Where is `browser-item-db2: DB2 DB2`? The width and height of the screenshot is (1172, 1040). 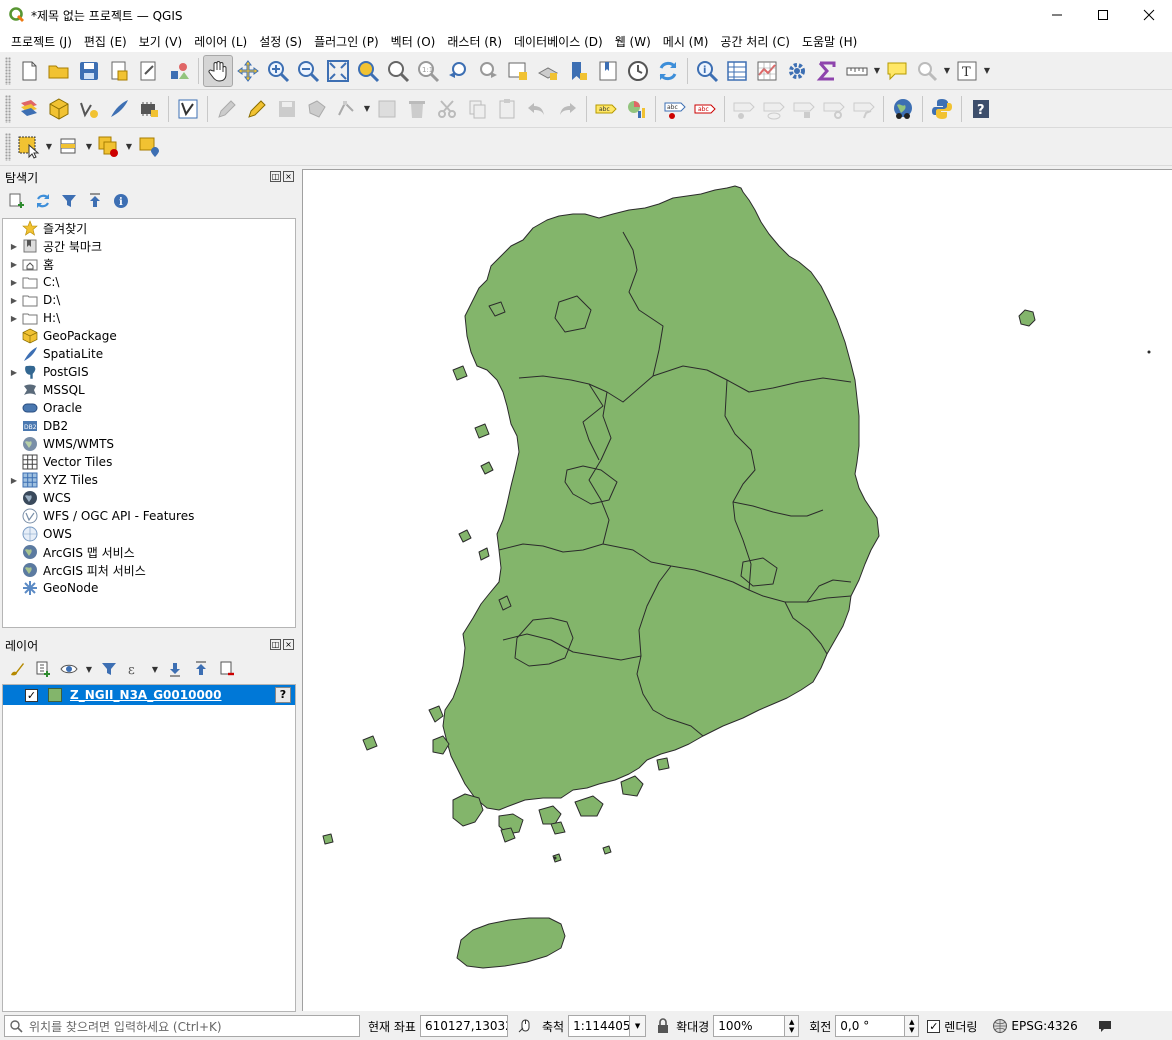
browser-item-db2: DB2 DB2 is located at coordinates (149, 426).